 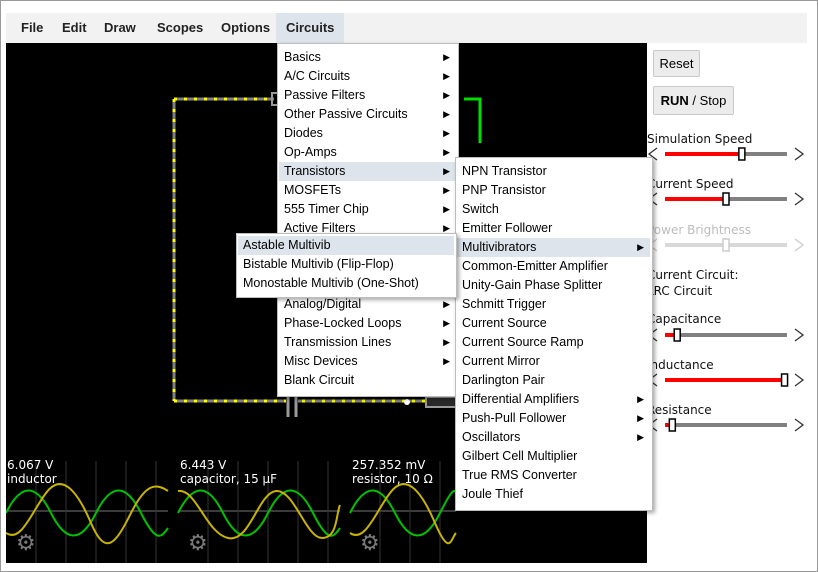 I want to click on scope-3-label: 257.352 mV resistor, 10 Ω, so click(x=392, y=472).